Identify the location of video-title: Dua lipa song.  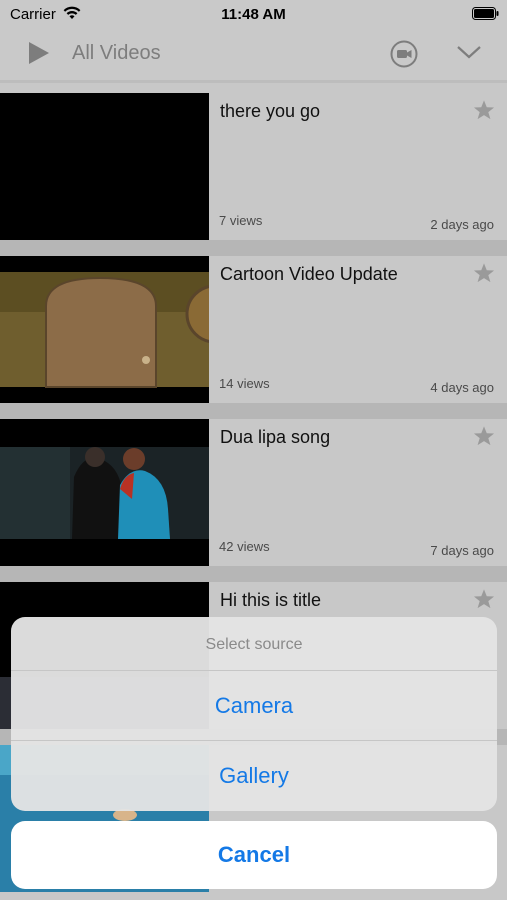
(275, 437).